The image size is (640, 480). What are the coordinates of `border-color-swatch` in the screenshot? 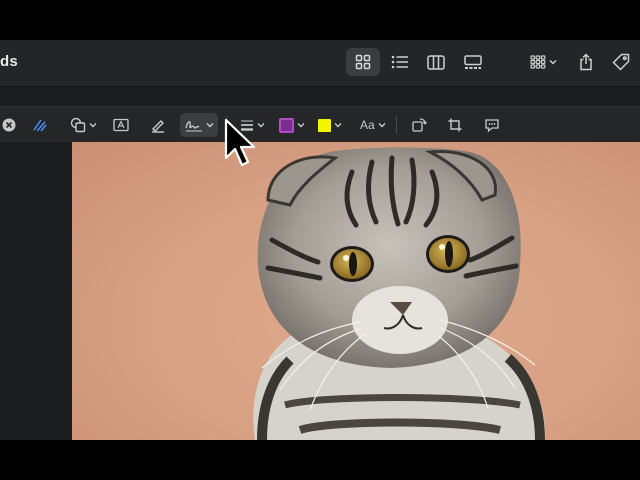 It's located at (286, 125).